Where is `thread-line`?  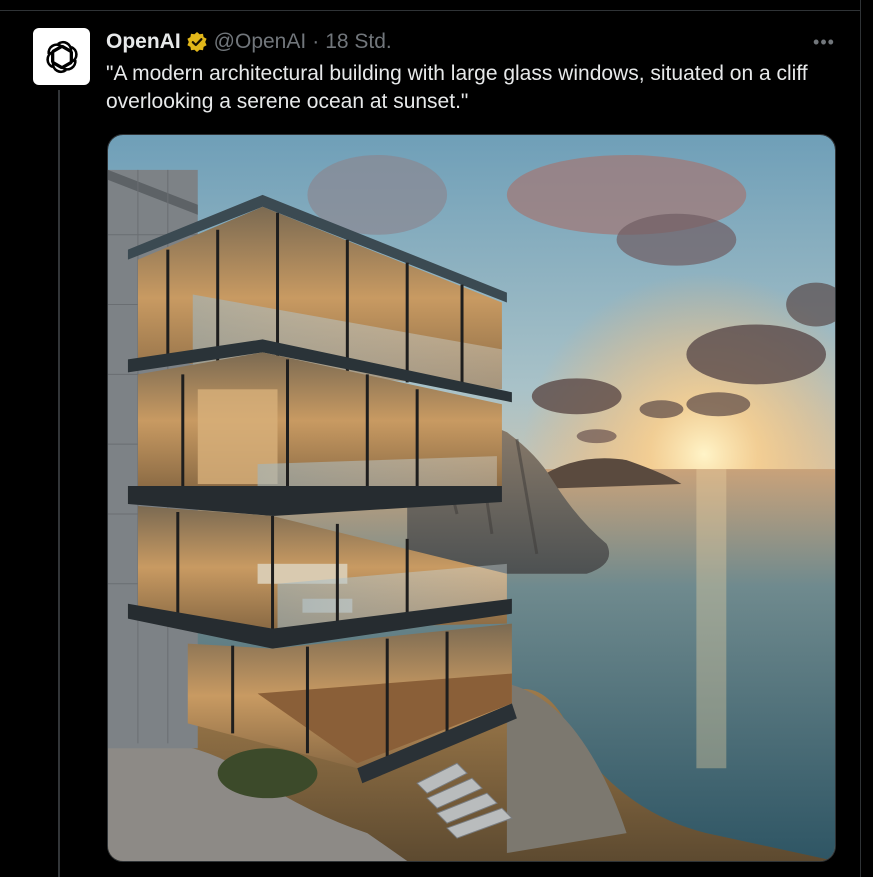 thread-line is located at coordinates (59, 483).